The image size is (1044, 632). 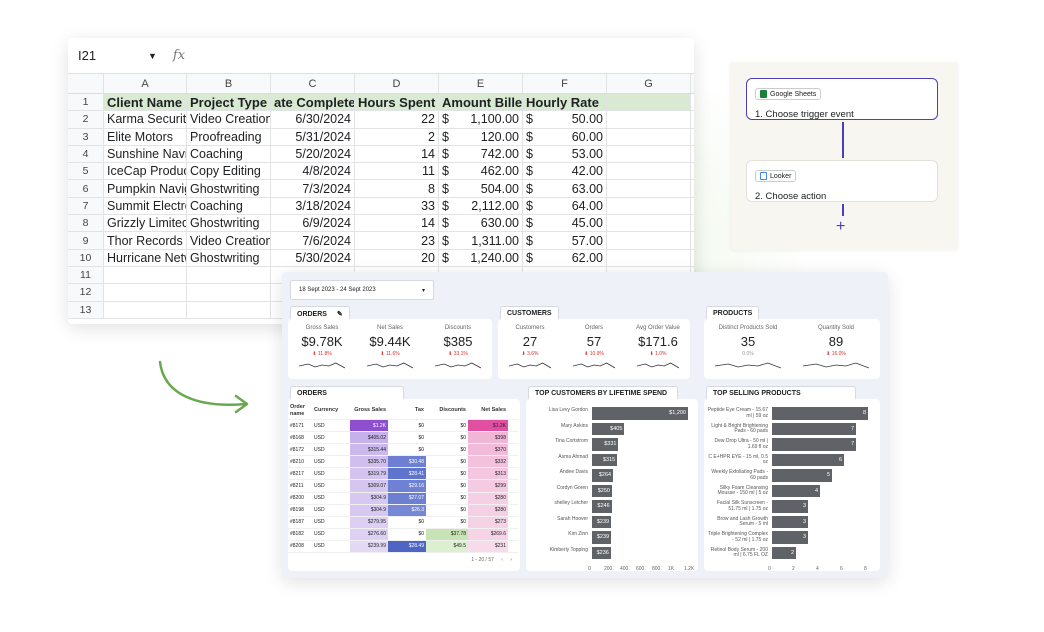 What do you see at coordinates (403, 522) in the screenshot?
I see `table-row: #8187 USD $279.95 $0 $0 $273` at bounding box center [403, 522].